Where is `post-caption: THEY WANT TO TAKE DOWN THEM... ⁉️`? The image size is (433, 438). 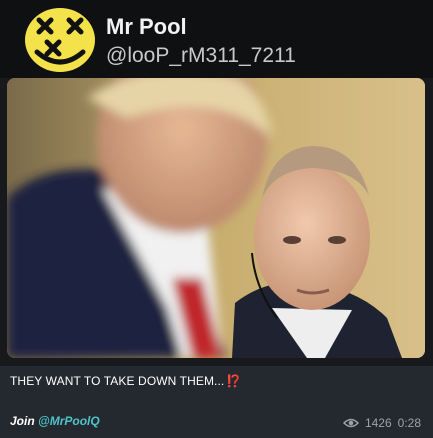 post-caption: THEY WANT TO TAKE DOWN THEM... ⁉️ is located at coordinates (125, 381).